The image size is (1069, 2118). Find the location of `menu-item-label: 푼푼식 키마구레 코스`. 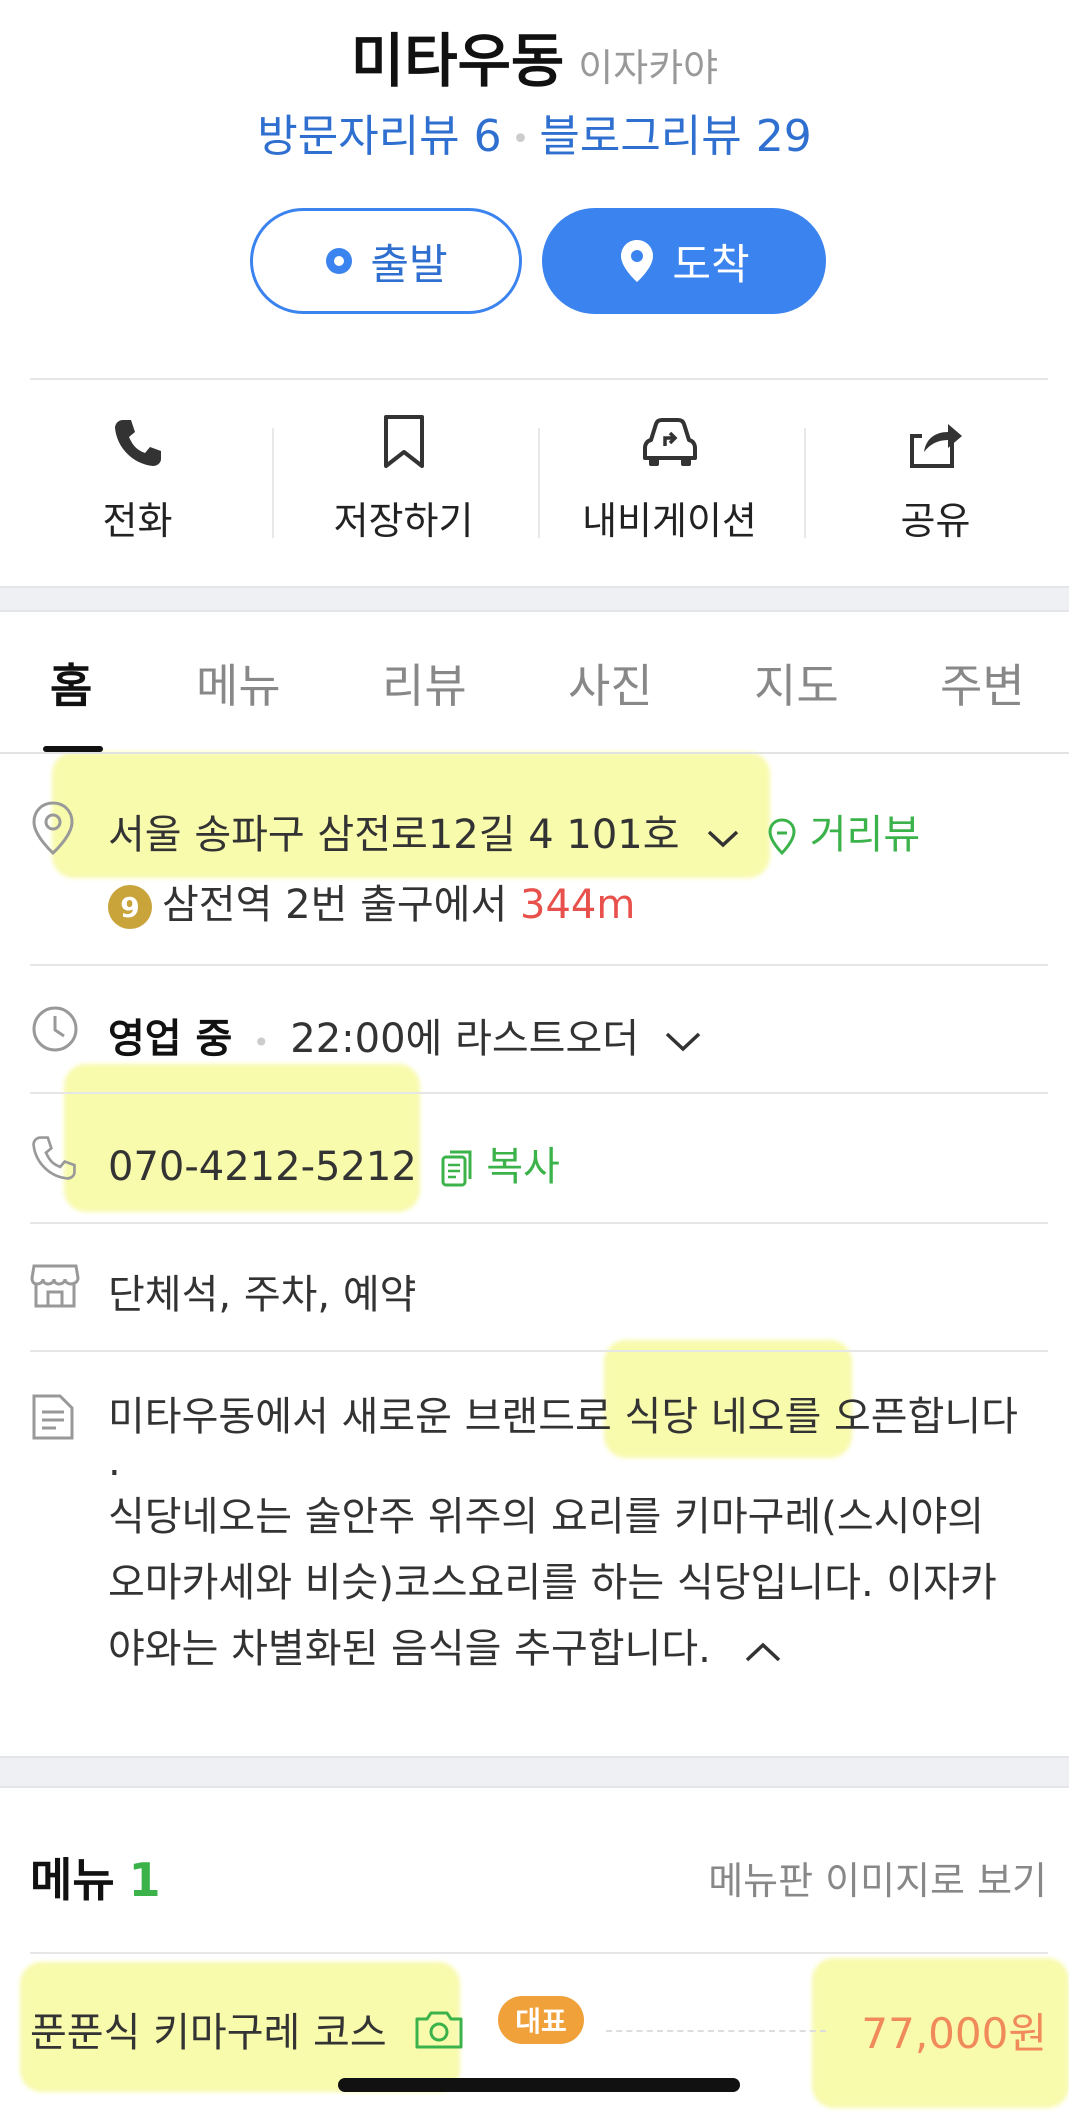

menu-item-label: 푼푼식 키마구레 코스 is located at coordinates (208, 2033).